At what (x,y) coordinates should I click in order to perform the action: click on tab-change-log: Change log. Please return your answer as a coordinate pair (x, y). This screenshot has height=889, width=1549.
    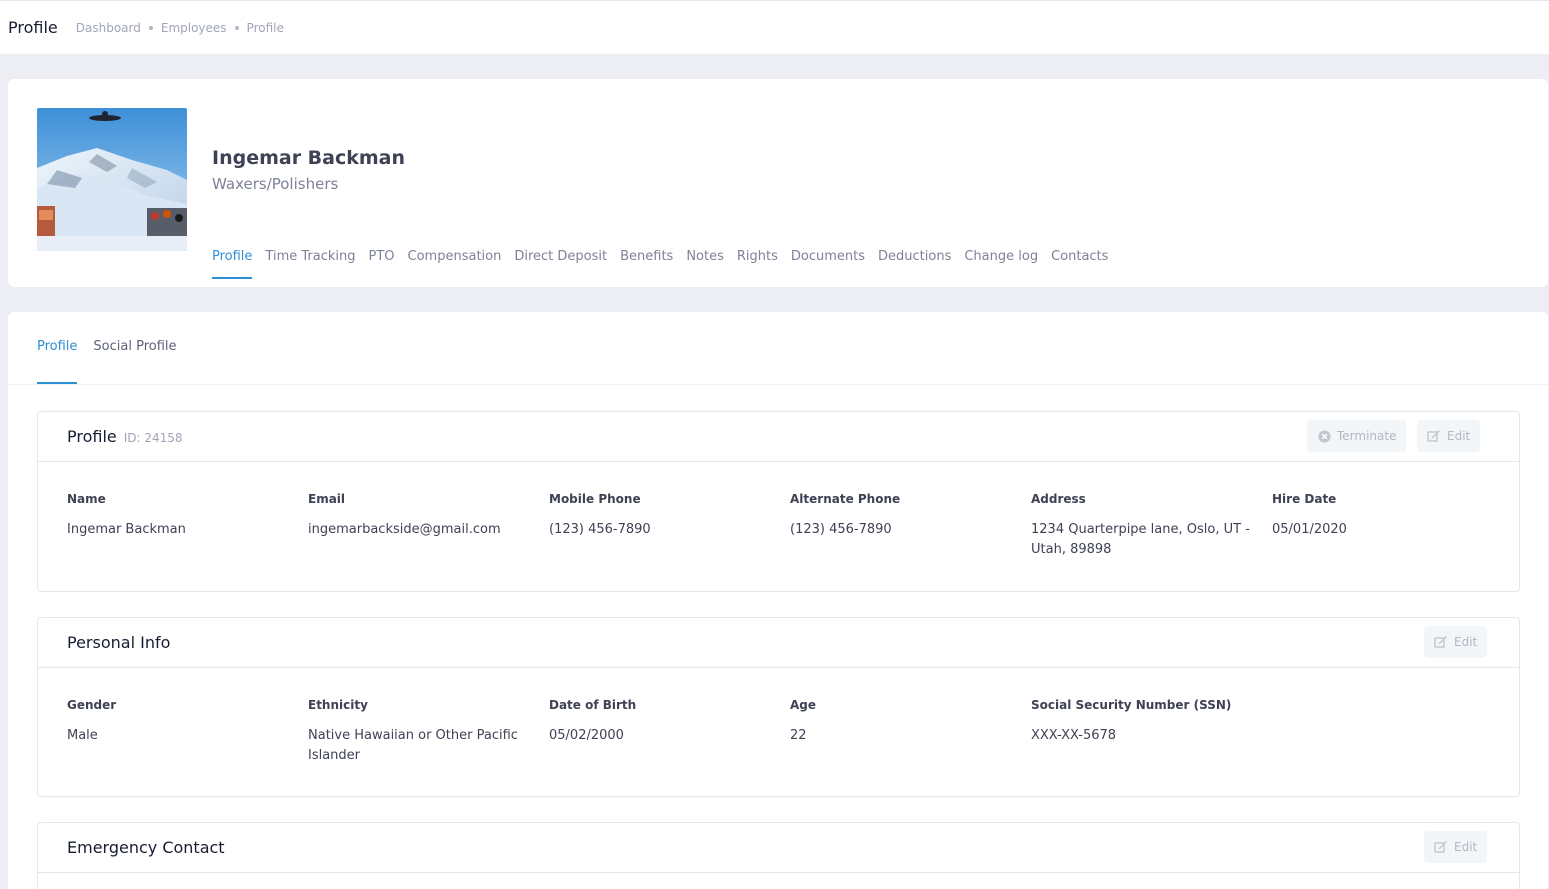
    Looking at the image, I should click on (1001, 264).